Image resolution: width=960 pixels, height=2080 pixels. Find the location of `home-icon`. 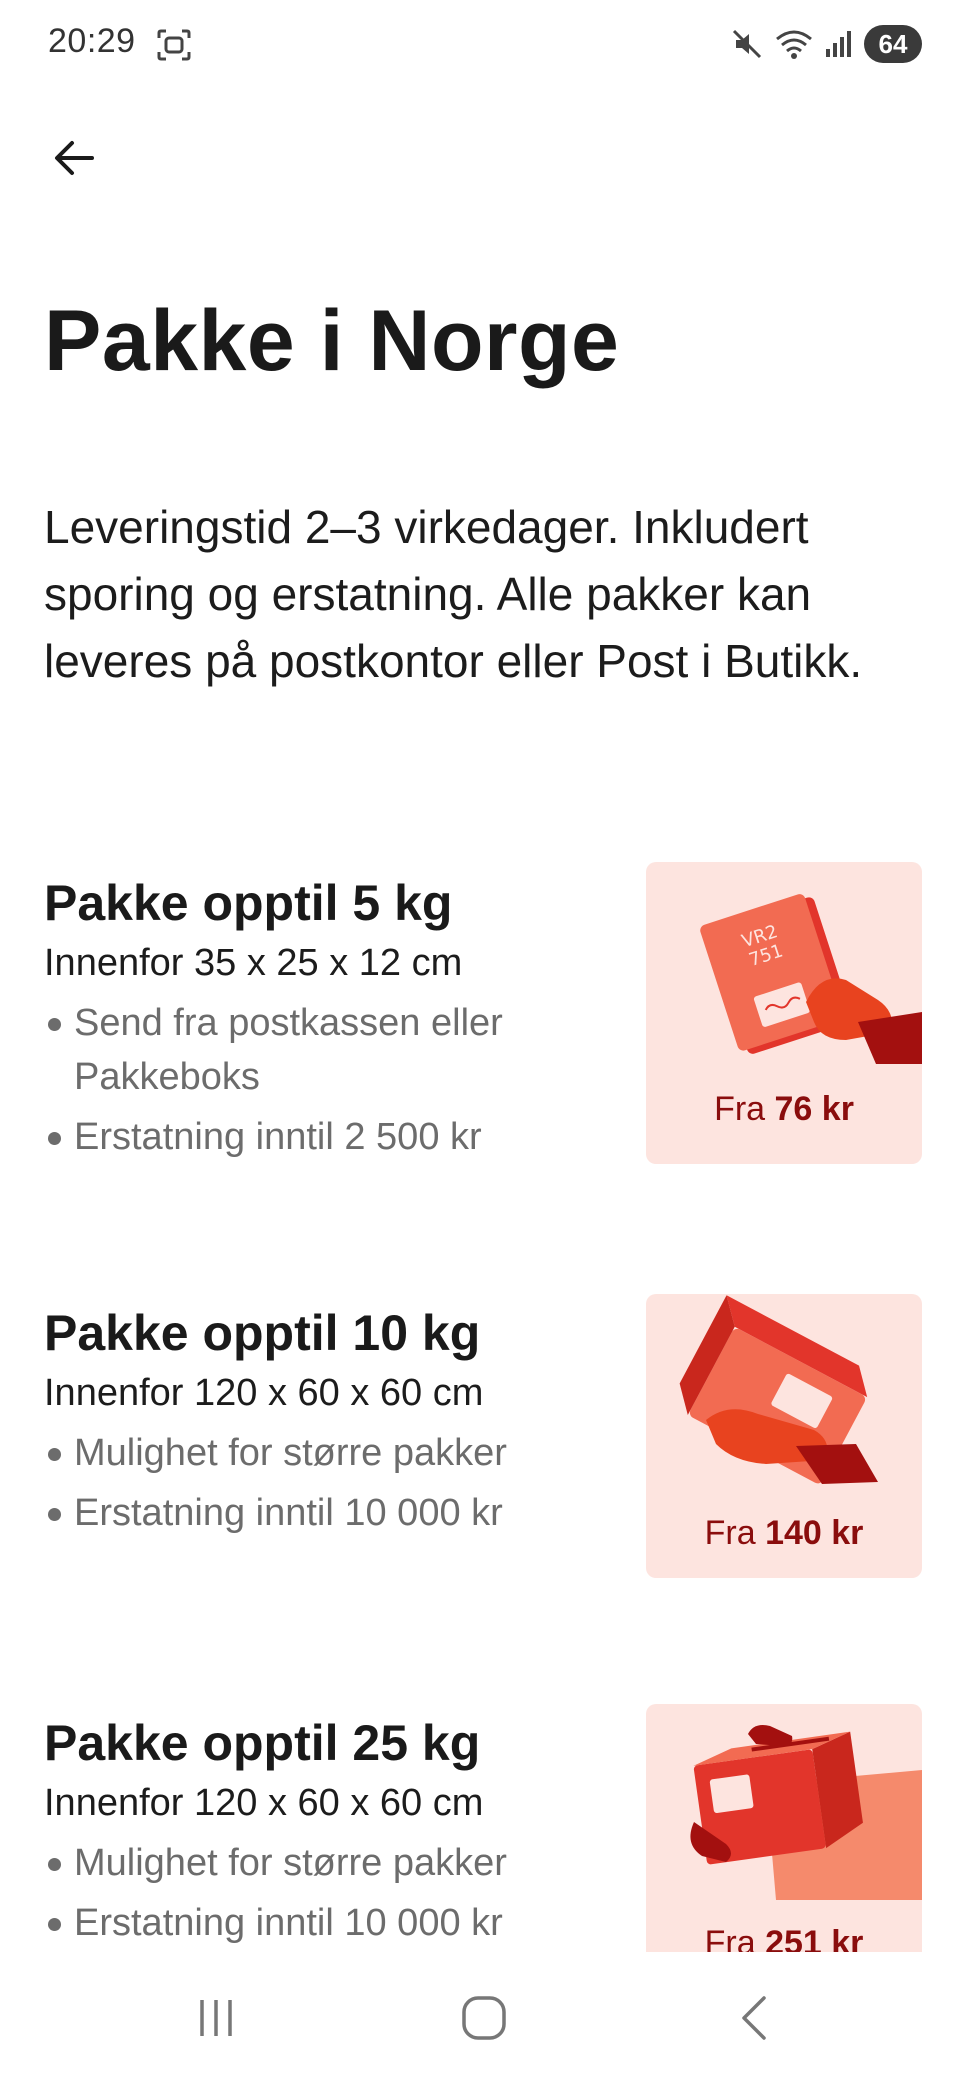

home-icon is located at coordinates (484, 2018).